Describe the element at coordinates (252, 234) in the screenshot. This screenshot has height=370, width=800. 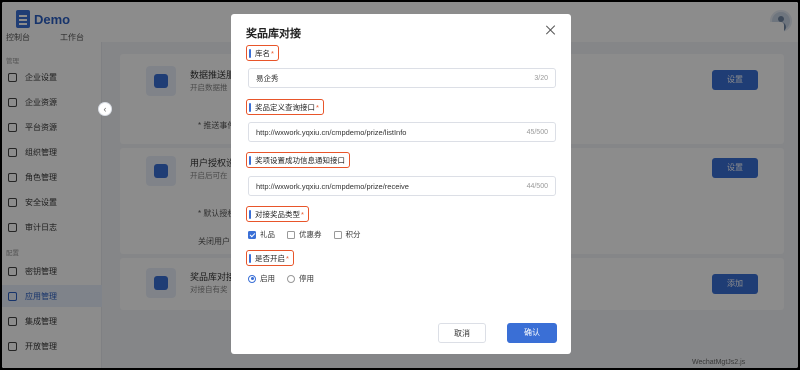
I see `checkbox-checked` at that location.